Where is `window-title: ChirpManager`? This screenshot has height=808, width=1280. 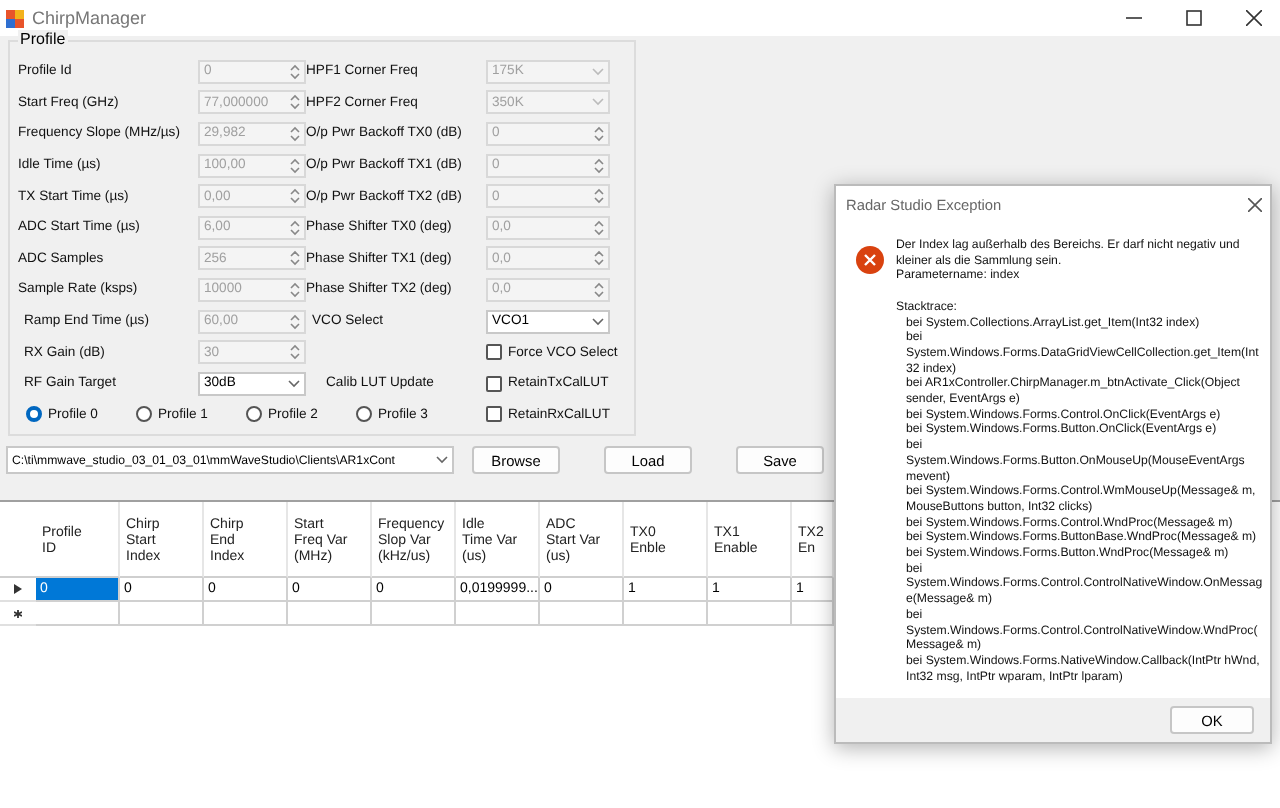 window-title: ChirpManager is located at coordinates (90, 18).